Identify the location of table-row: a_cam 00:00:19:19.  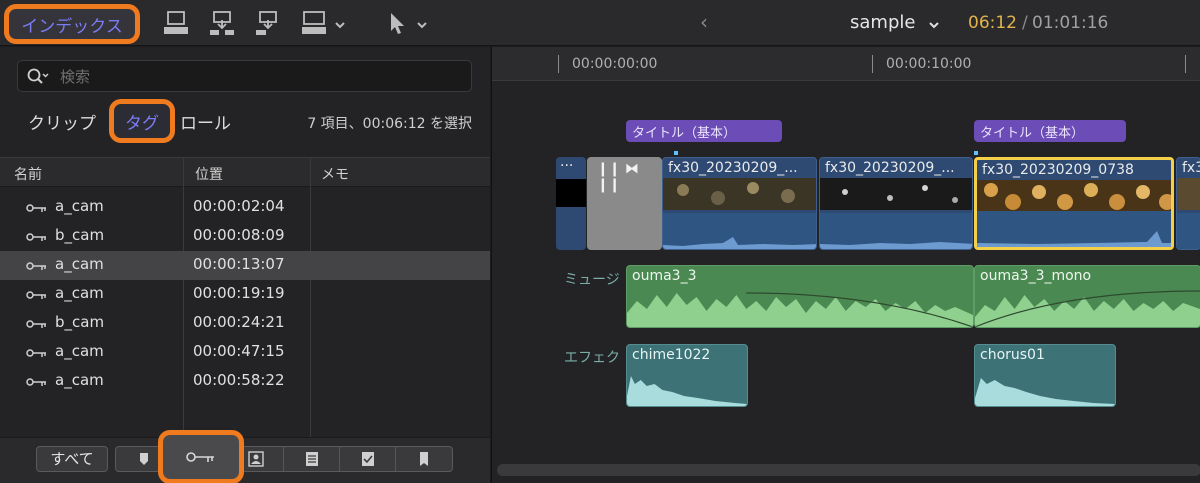
(245, 294).